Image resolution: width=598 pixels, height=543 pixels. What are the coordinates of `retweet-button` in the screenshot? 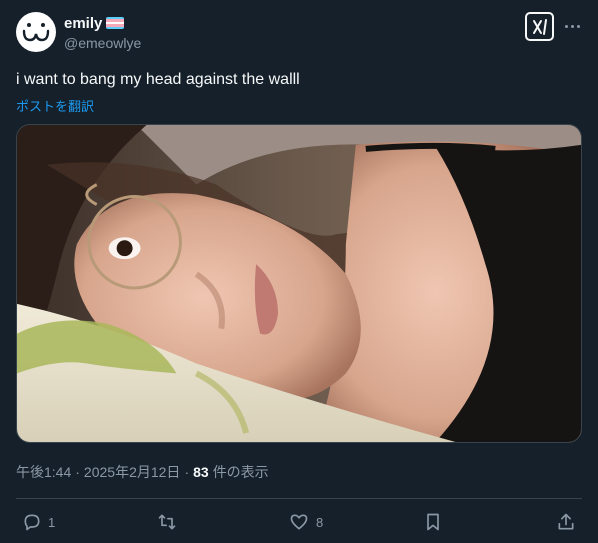 It's located at (170, 522).